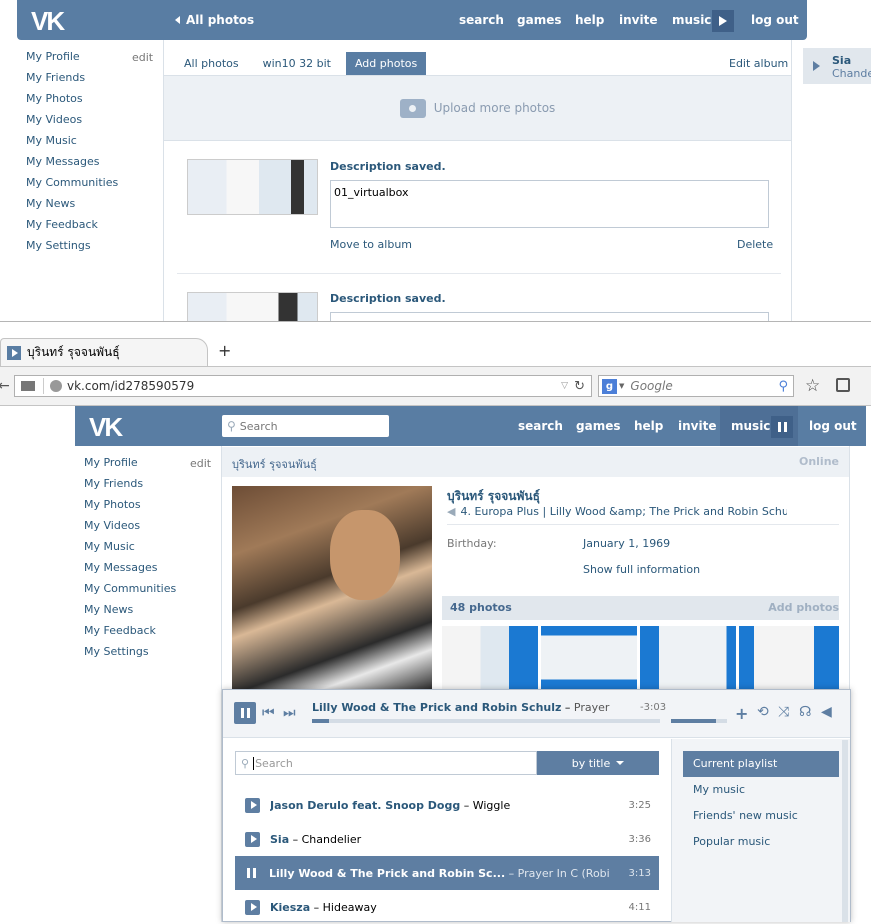  Describe the element at coordinates (104, 352) in the screenshot. I see `browser-tab: บุรินทร์ รุจจนพันธุ์` at that location.